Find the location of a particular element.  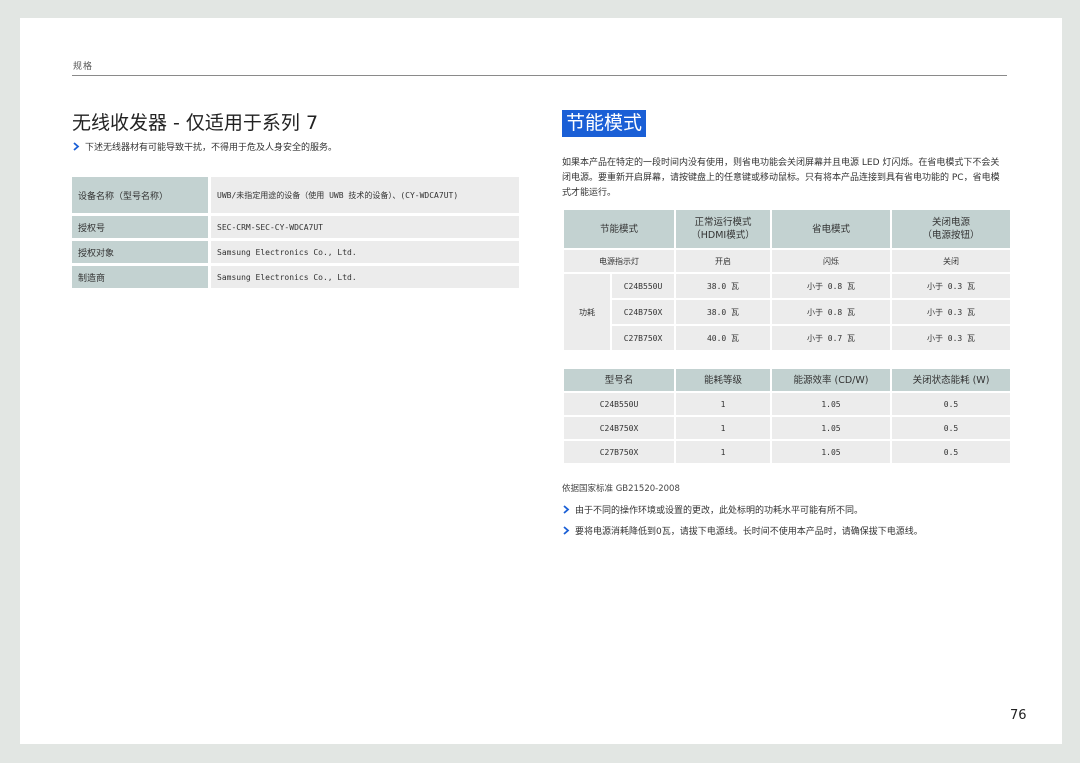

column-header: 节能模式 is located at coordinates (619, 229).